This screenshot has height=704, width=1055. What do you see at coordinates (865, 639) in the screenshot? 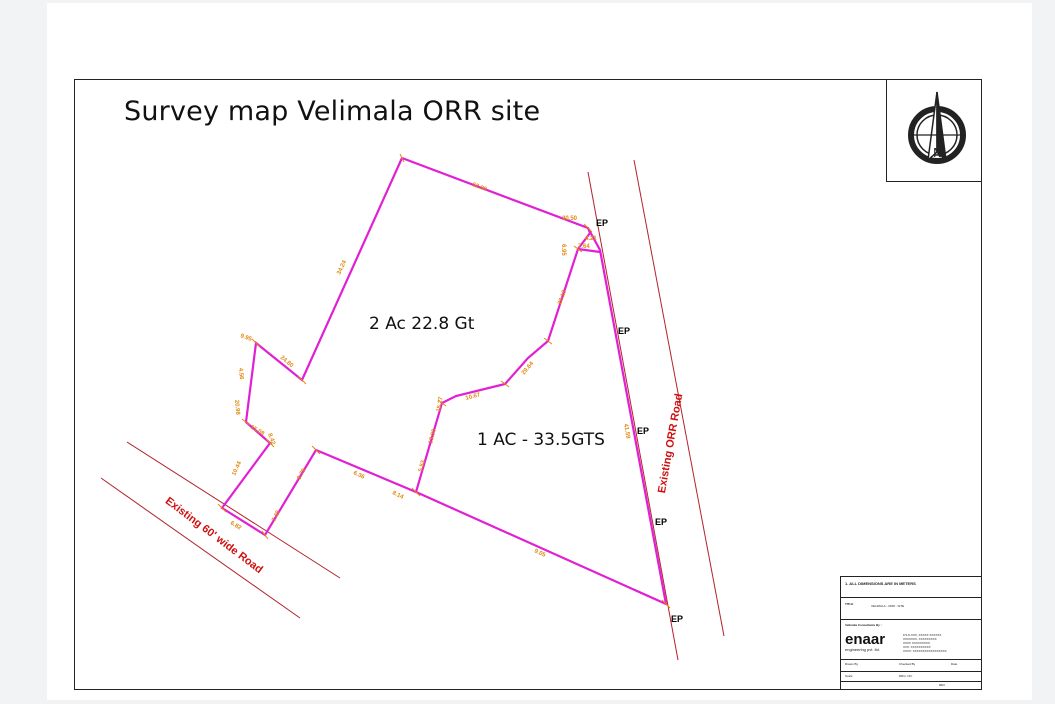
I see `company-logo: enaar` at bounding box center [865, 639].